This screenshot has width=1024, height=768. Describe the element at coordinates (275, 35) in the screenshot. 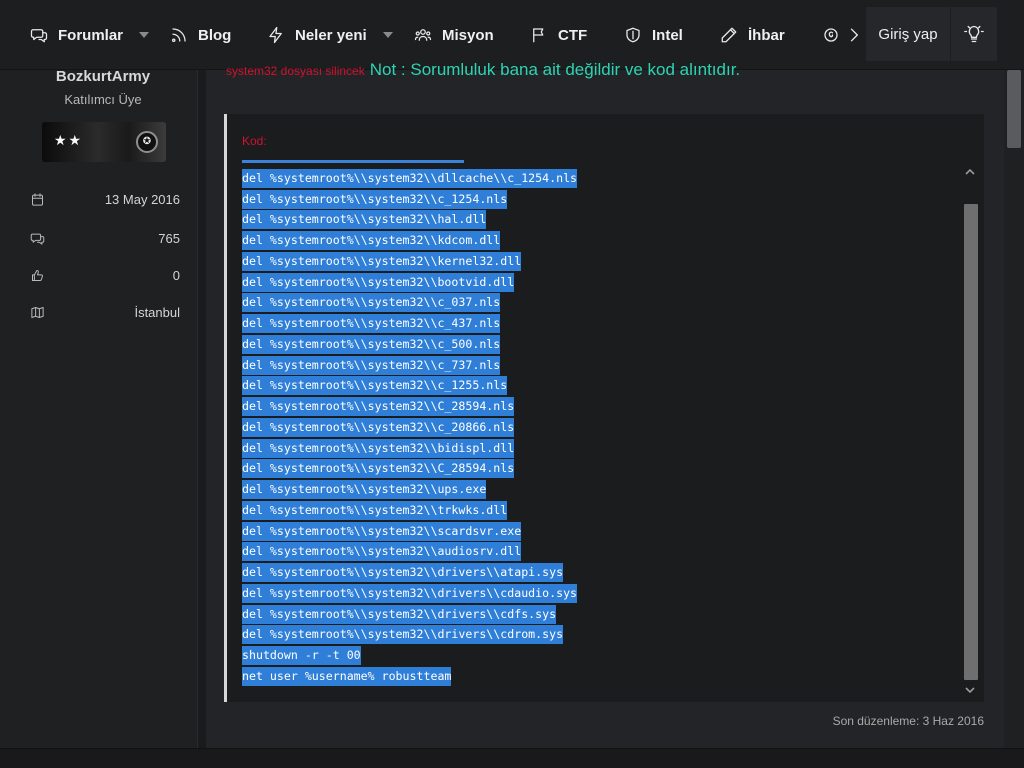

I see `bolt-icon` at that location.